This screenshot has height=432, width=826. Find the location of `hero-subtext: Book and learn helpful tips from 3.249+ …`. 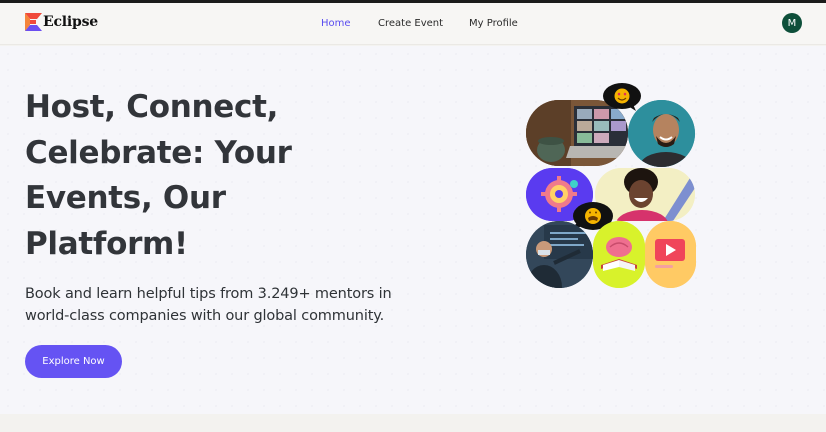

hero-subtext: Book and learn helpful tips from 3.249+ … is located at coordinates (225, 305).